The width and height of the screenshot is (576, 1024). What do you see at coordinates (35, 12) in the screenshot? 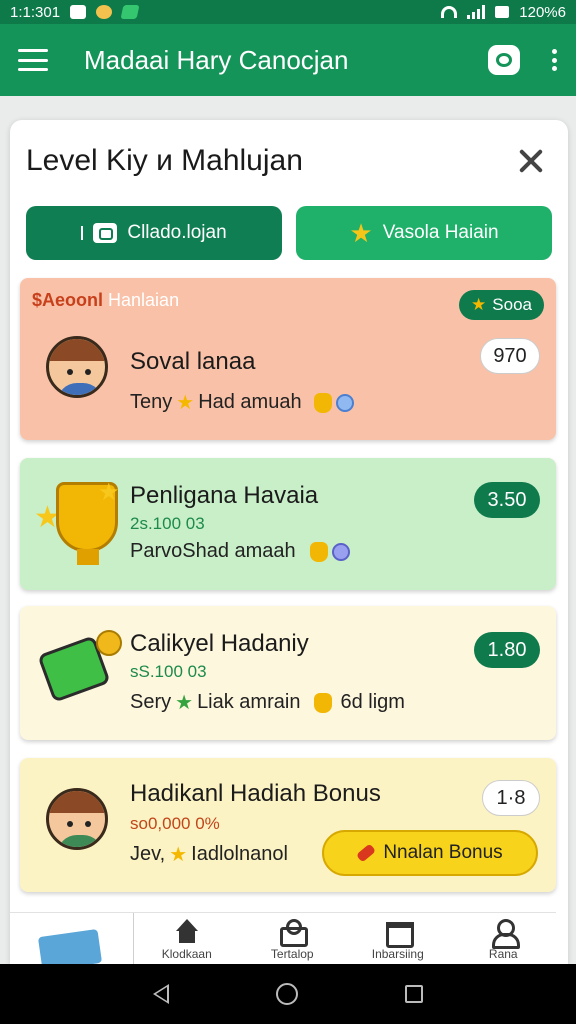
I see `status-time: 1:1:301` at bounding box center [35, 12].